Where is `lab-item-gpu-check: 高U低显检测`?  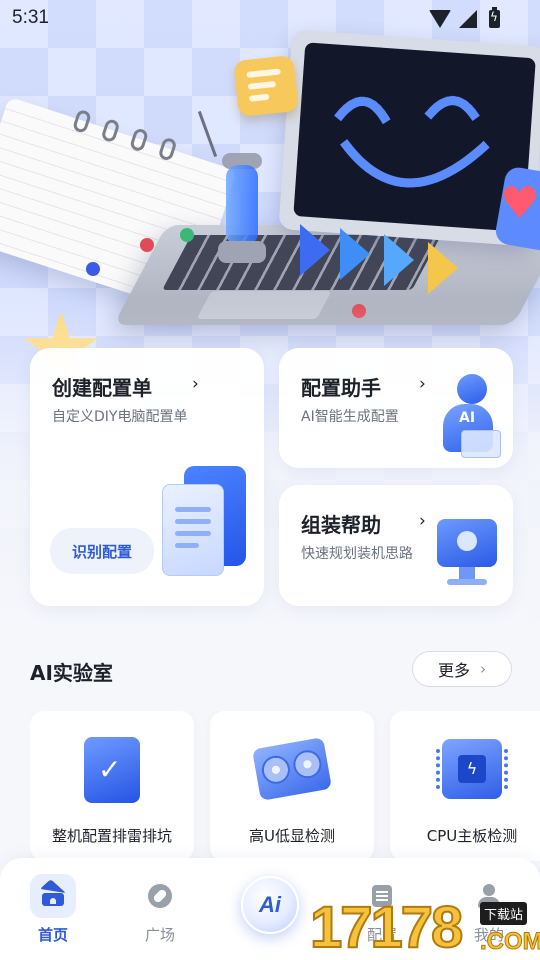
lab-item-gpu-check: 高U低显检测 is located at coordinates (292, 786).